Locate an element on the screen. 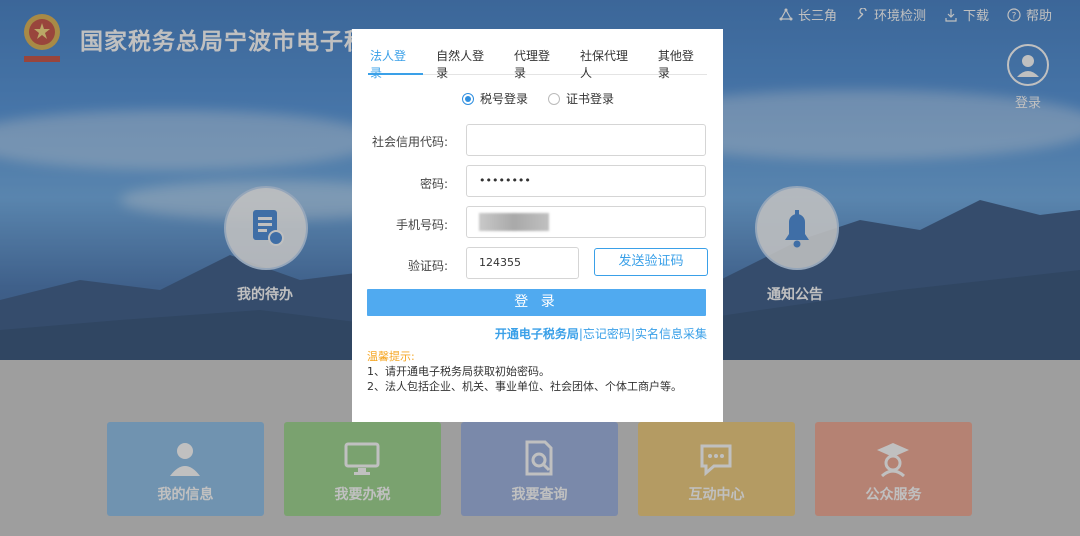 The width and height of the screenshot is (1080, 536). login-button: 登 录 is located at coordinates (536, 302).